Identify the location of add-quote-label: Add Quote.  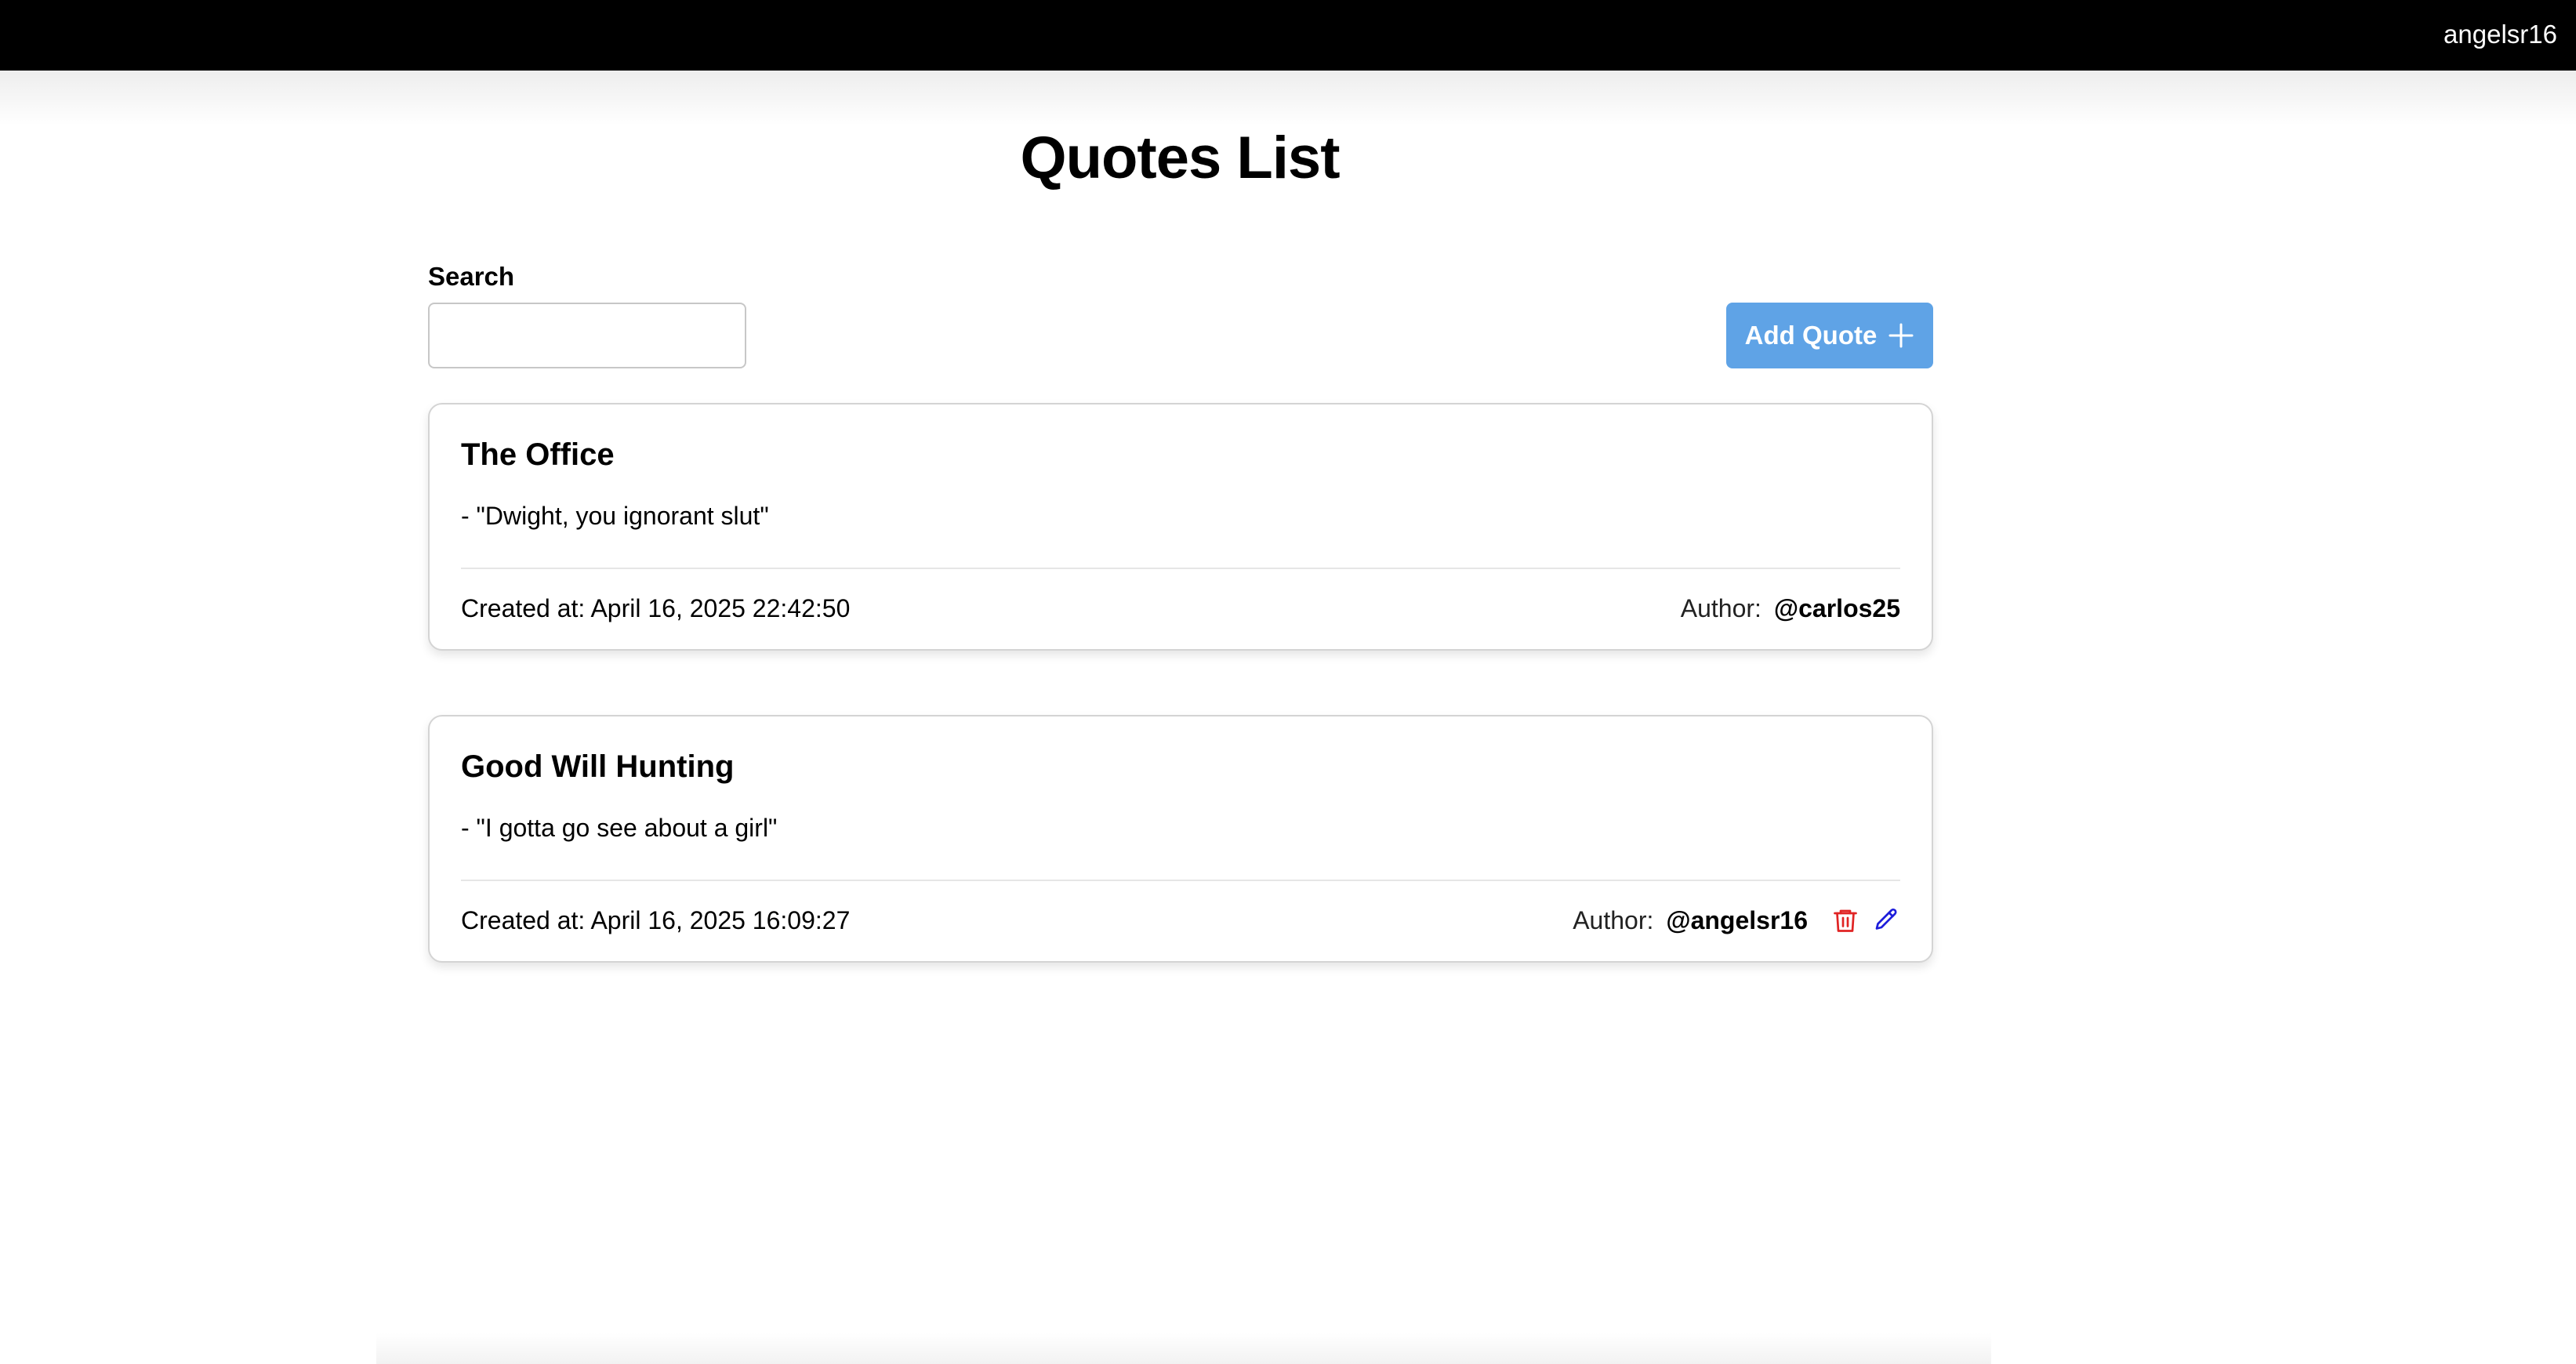
(1811, 335).